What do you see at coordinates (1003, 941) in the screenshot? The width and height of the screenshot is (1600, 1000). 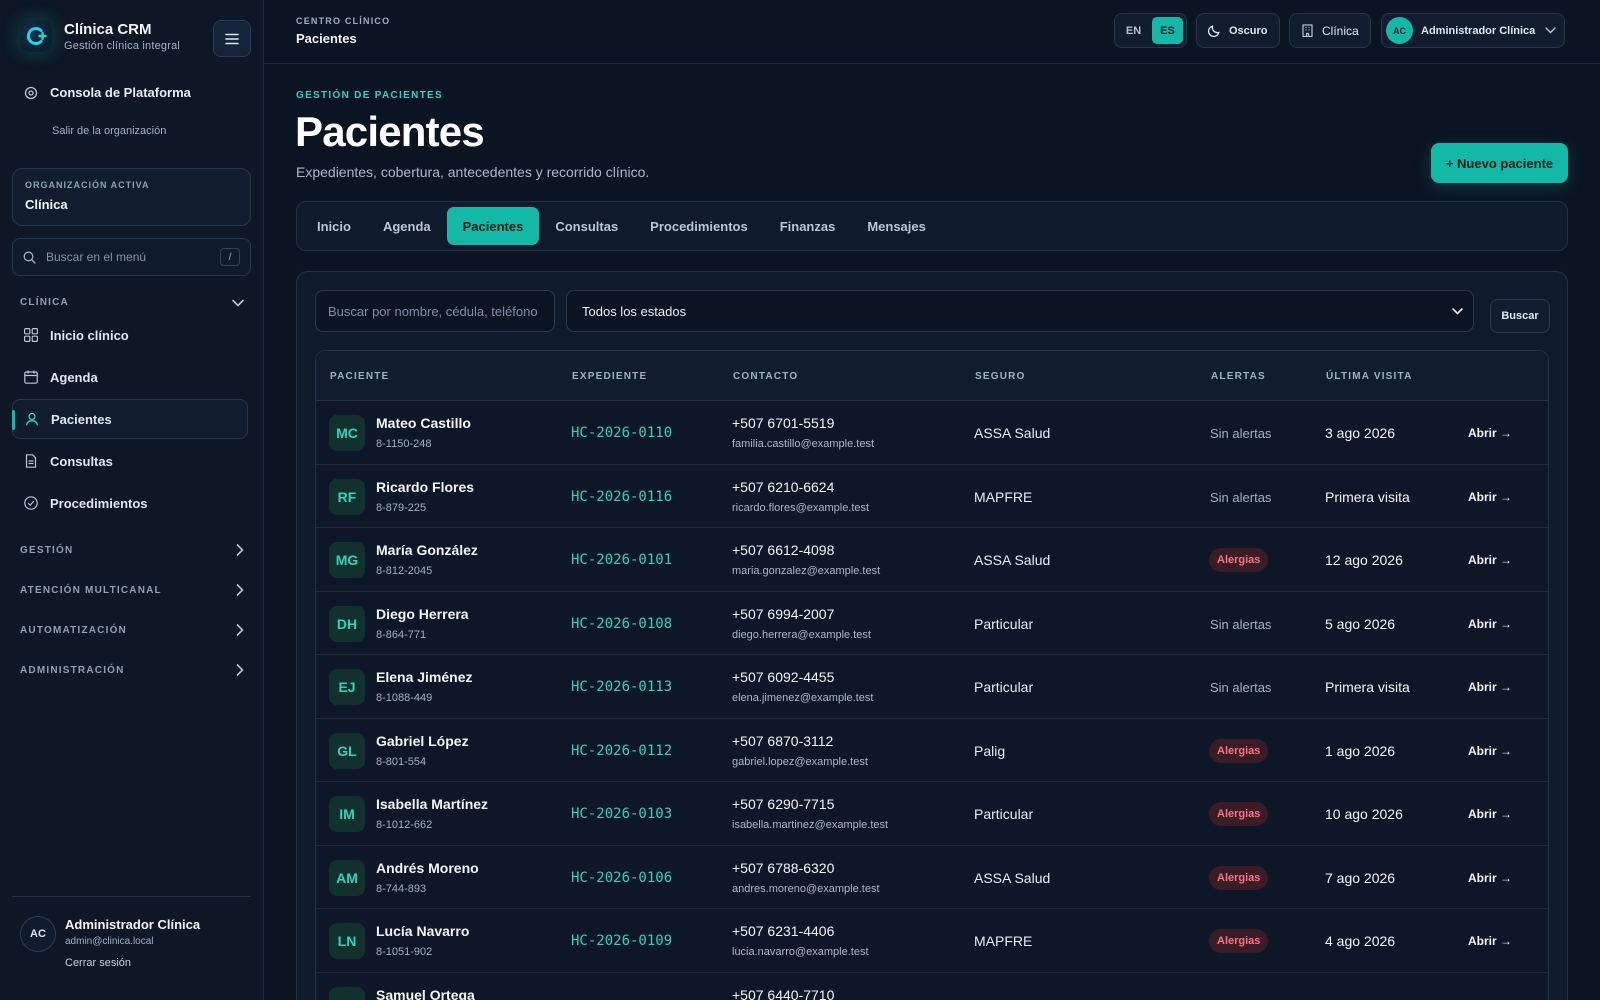 I see `insurance: MAPFRE` at bounding box center [1003, 941].